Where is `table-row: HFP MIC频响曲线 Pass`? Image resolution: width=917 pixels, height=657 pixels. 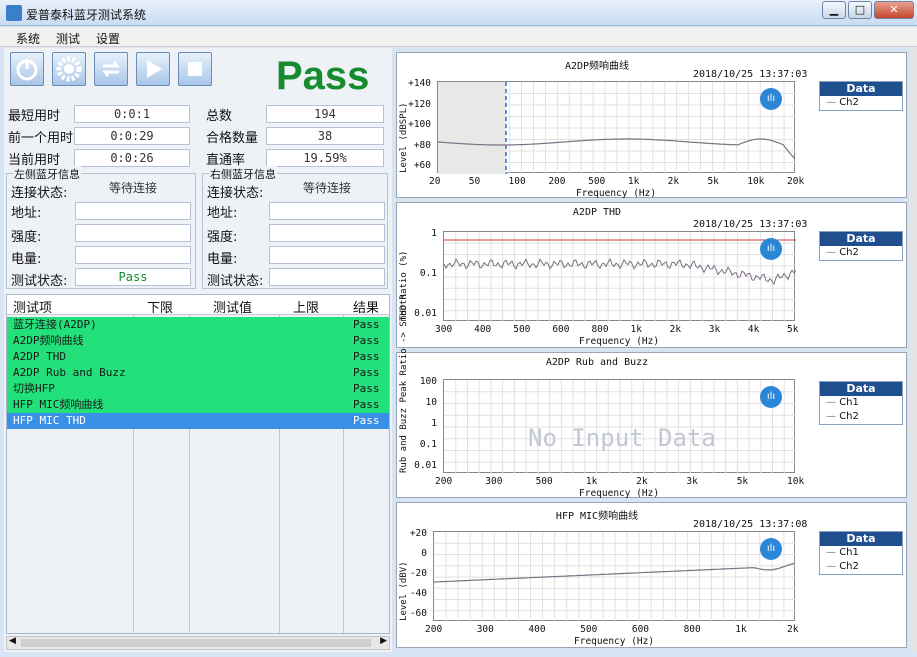
table-row: HFP MIC频响曲线 Pass is located at coordinates (198, 405).